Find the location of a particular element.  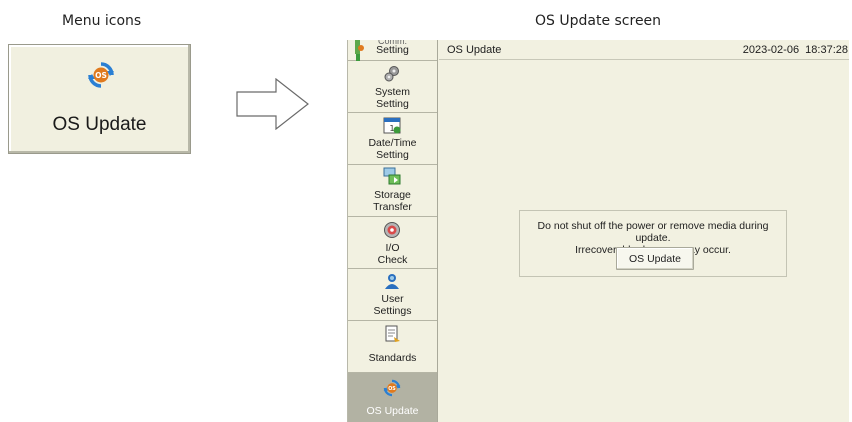

gear-icon is located at coordinates (391, 74).